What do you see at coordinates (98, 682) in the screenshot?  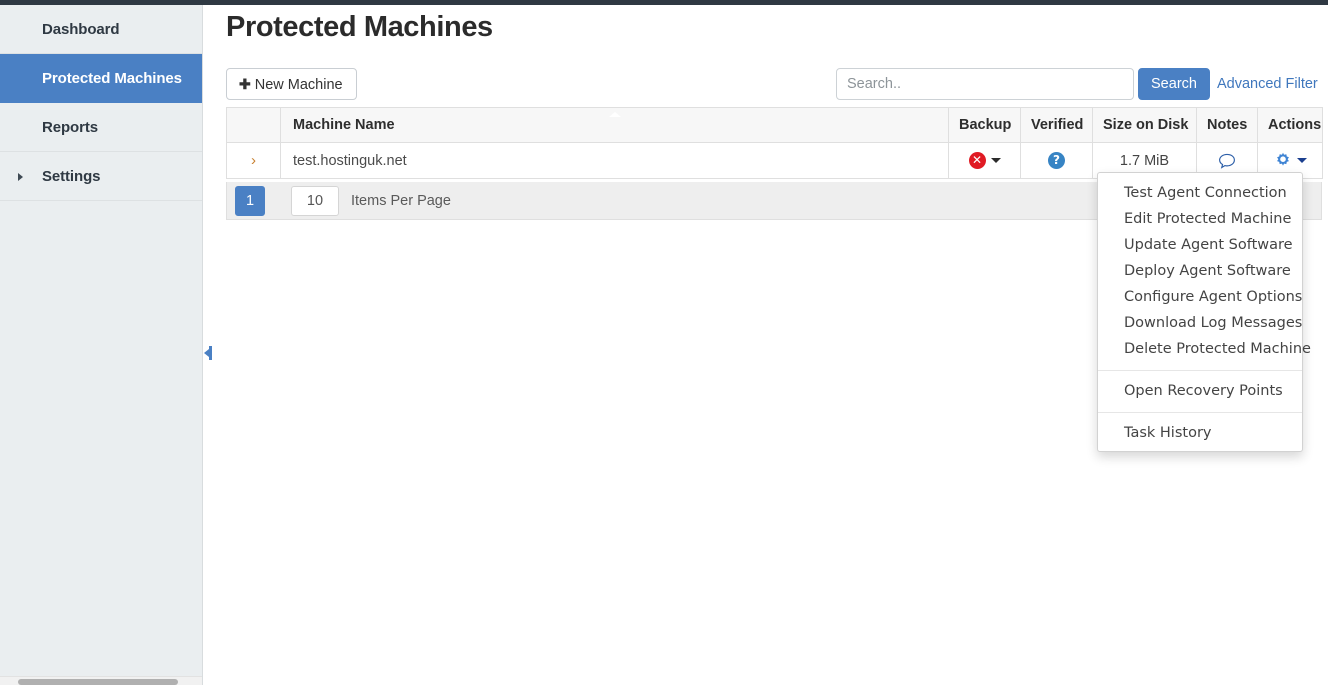 I see `scrollbar-thumb` at bounding box center [98, 682].